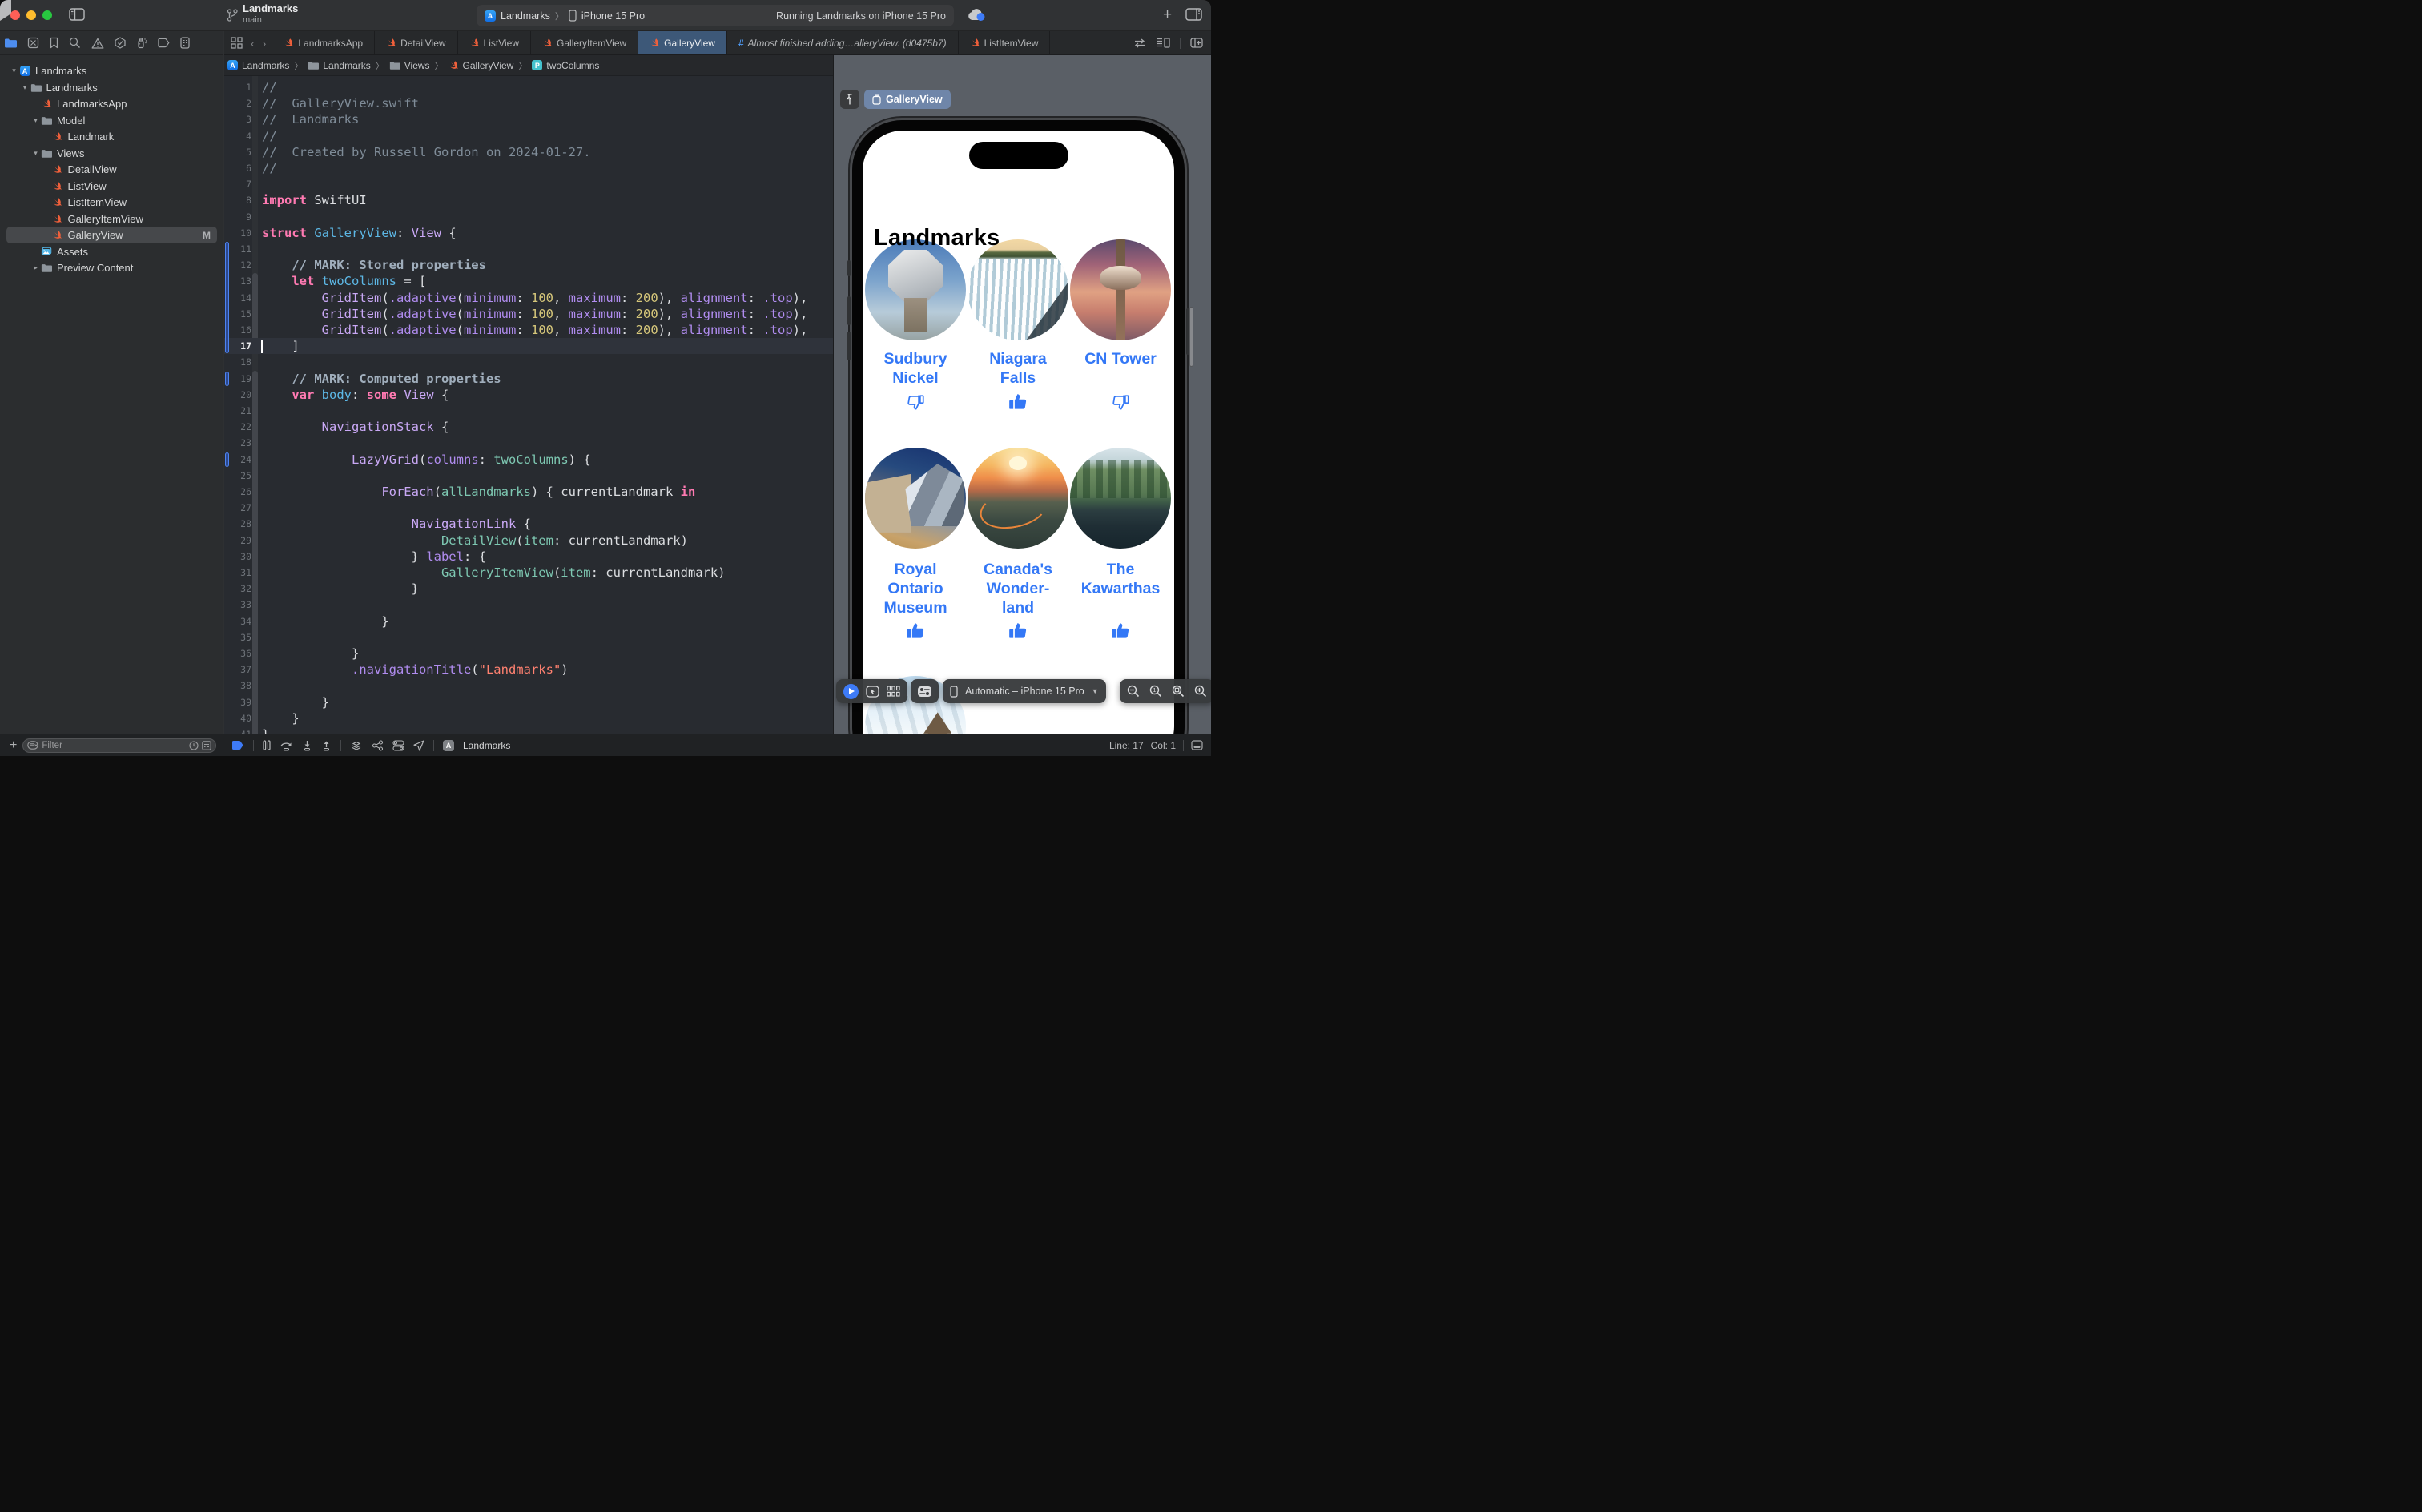 Image resolution: width=2422 pixels, height=1512 pixels. Describe the element at coordinates (240, 621) in the screenshot. I see `line-number: 34` at that location.